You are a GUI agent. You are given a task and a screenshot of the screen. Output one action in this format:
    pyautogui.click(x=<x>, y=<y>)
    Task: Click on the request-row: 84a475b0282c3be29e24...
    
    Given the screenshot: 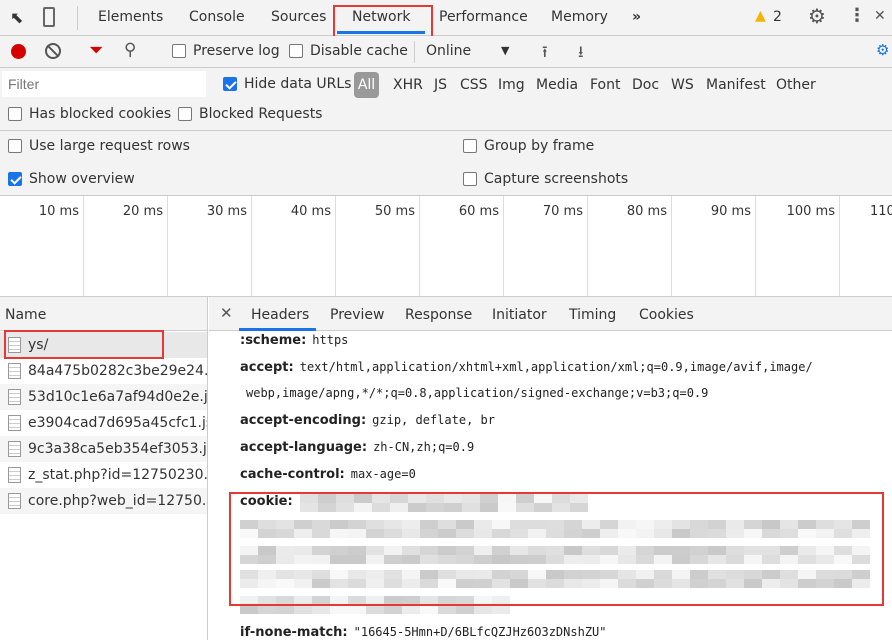 What is the action you would take?
    pyautogui.click(x=103, y=371)
    